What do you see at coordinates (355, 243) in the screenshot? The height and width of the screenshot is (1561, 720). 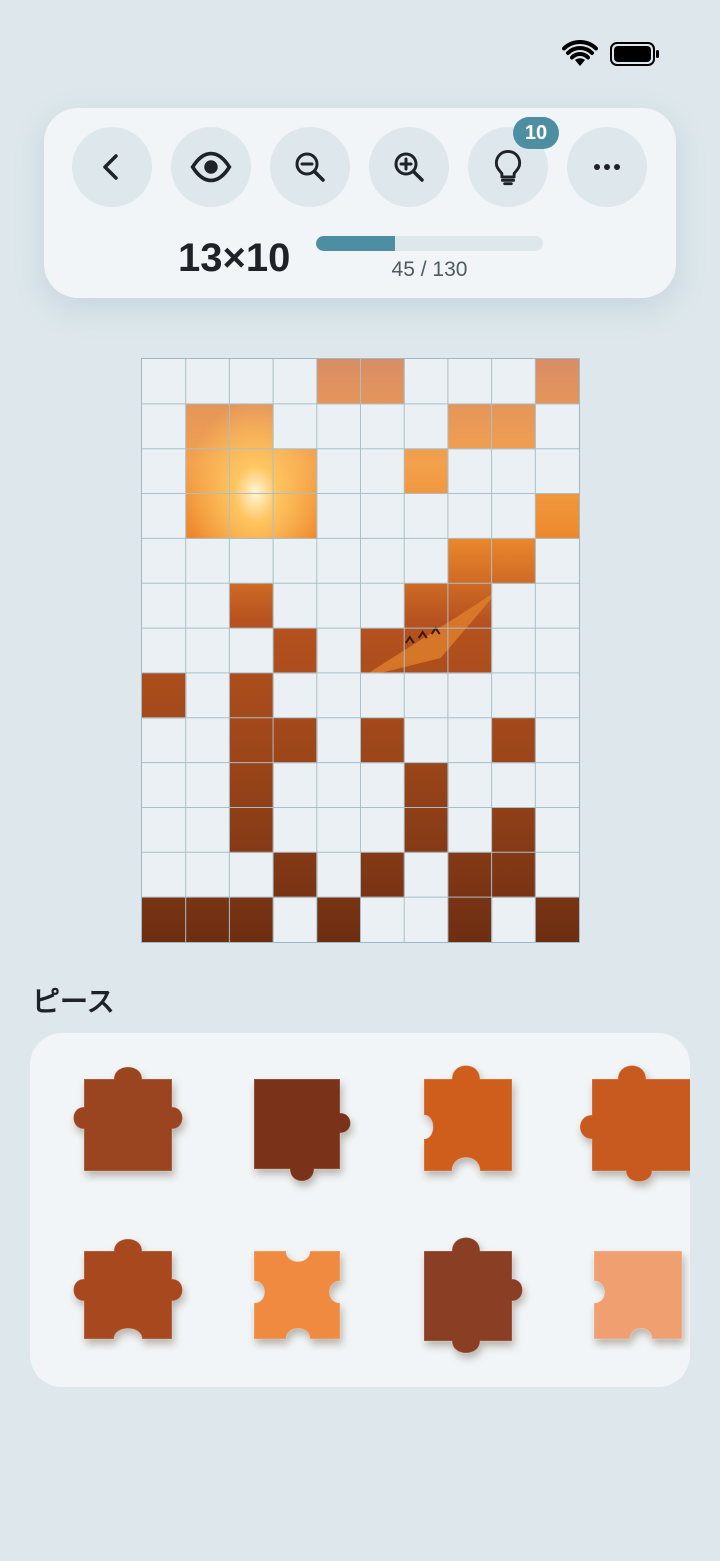 I see `progress-fill` at bounding box center [355, 243].